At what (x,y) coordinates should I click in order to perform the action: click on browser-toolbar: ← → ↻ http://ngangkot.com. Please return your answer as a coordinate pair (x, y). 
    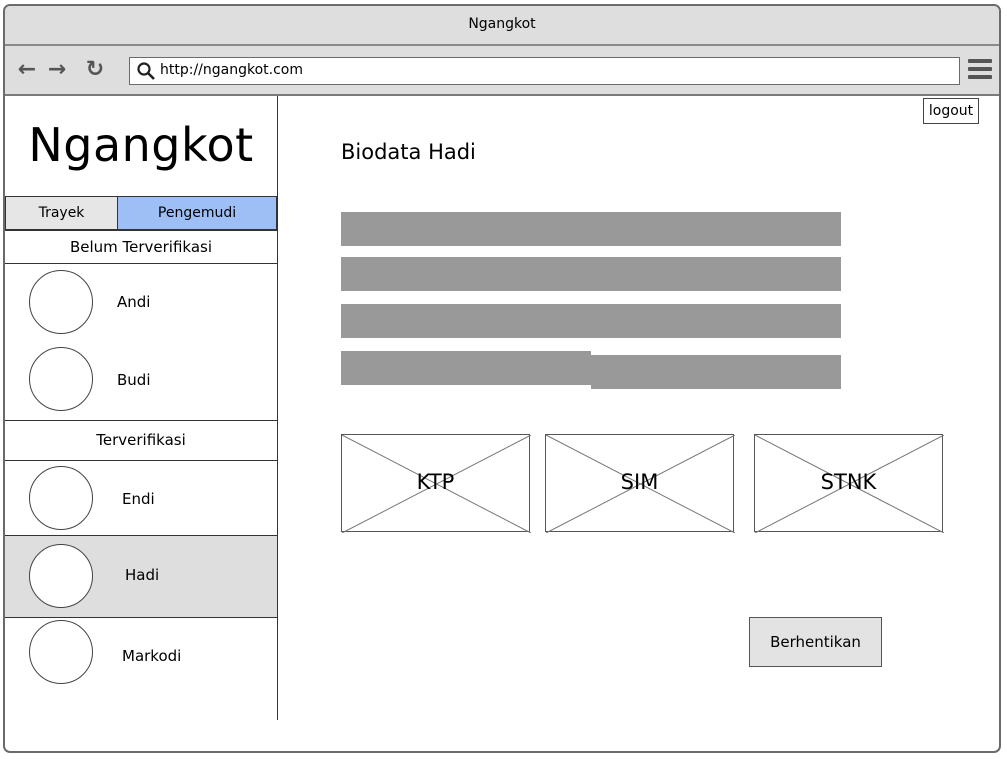
    Looking at the image, I should click on (502, 71).